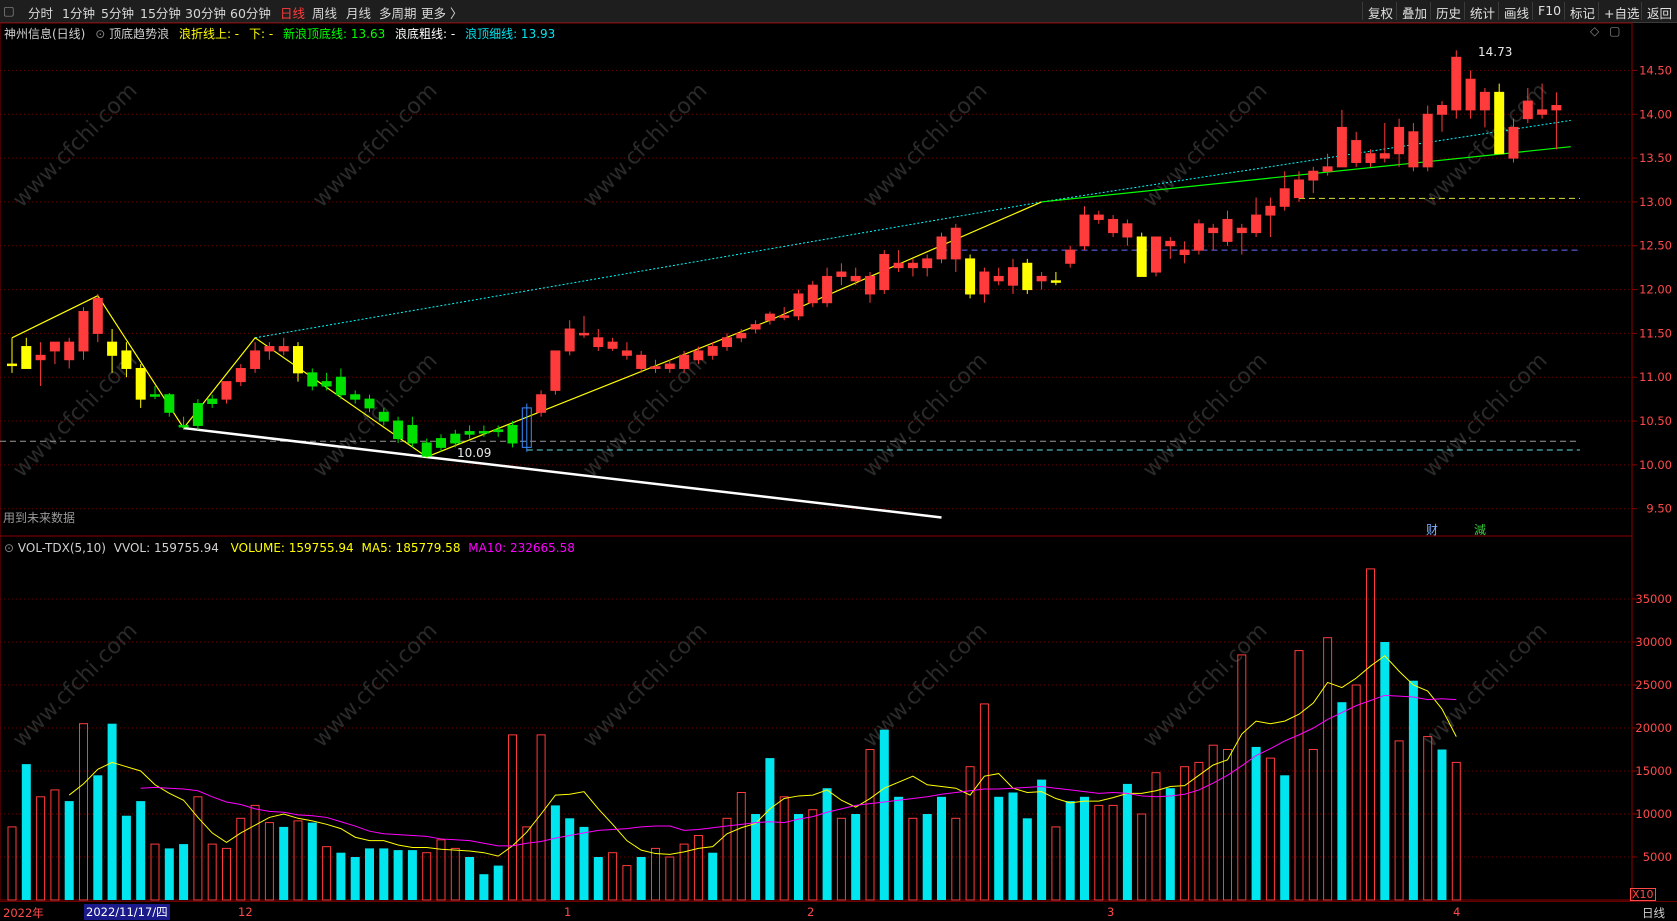 The image size is (1677, 921). Describe the element at coordinates (1659, 509) in the screenshot. I see `price-tick-label: 9.50` at that location.